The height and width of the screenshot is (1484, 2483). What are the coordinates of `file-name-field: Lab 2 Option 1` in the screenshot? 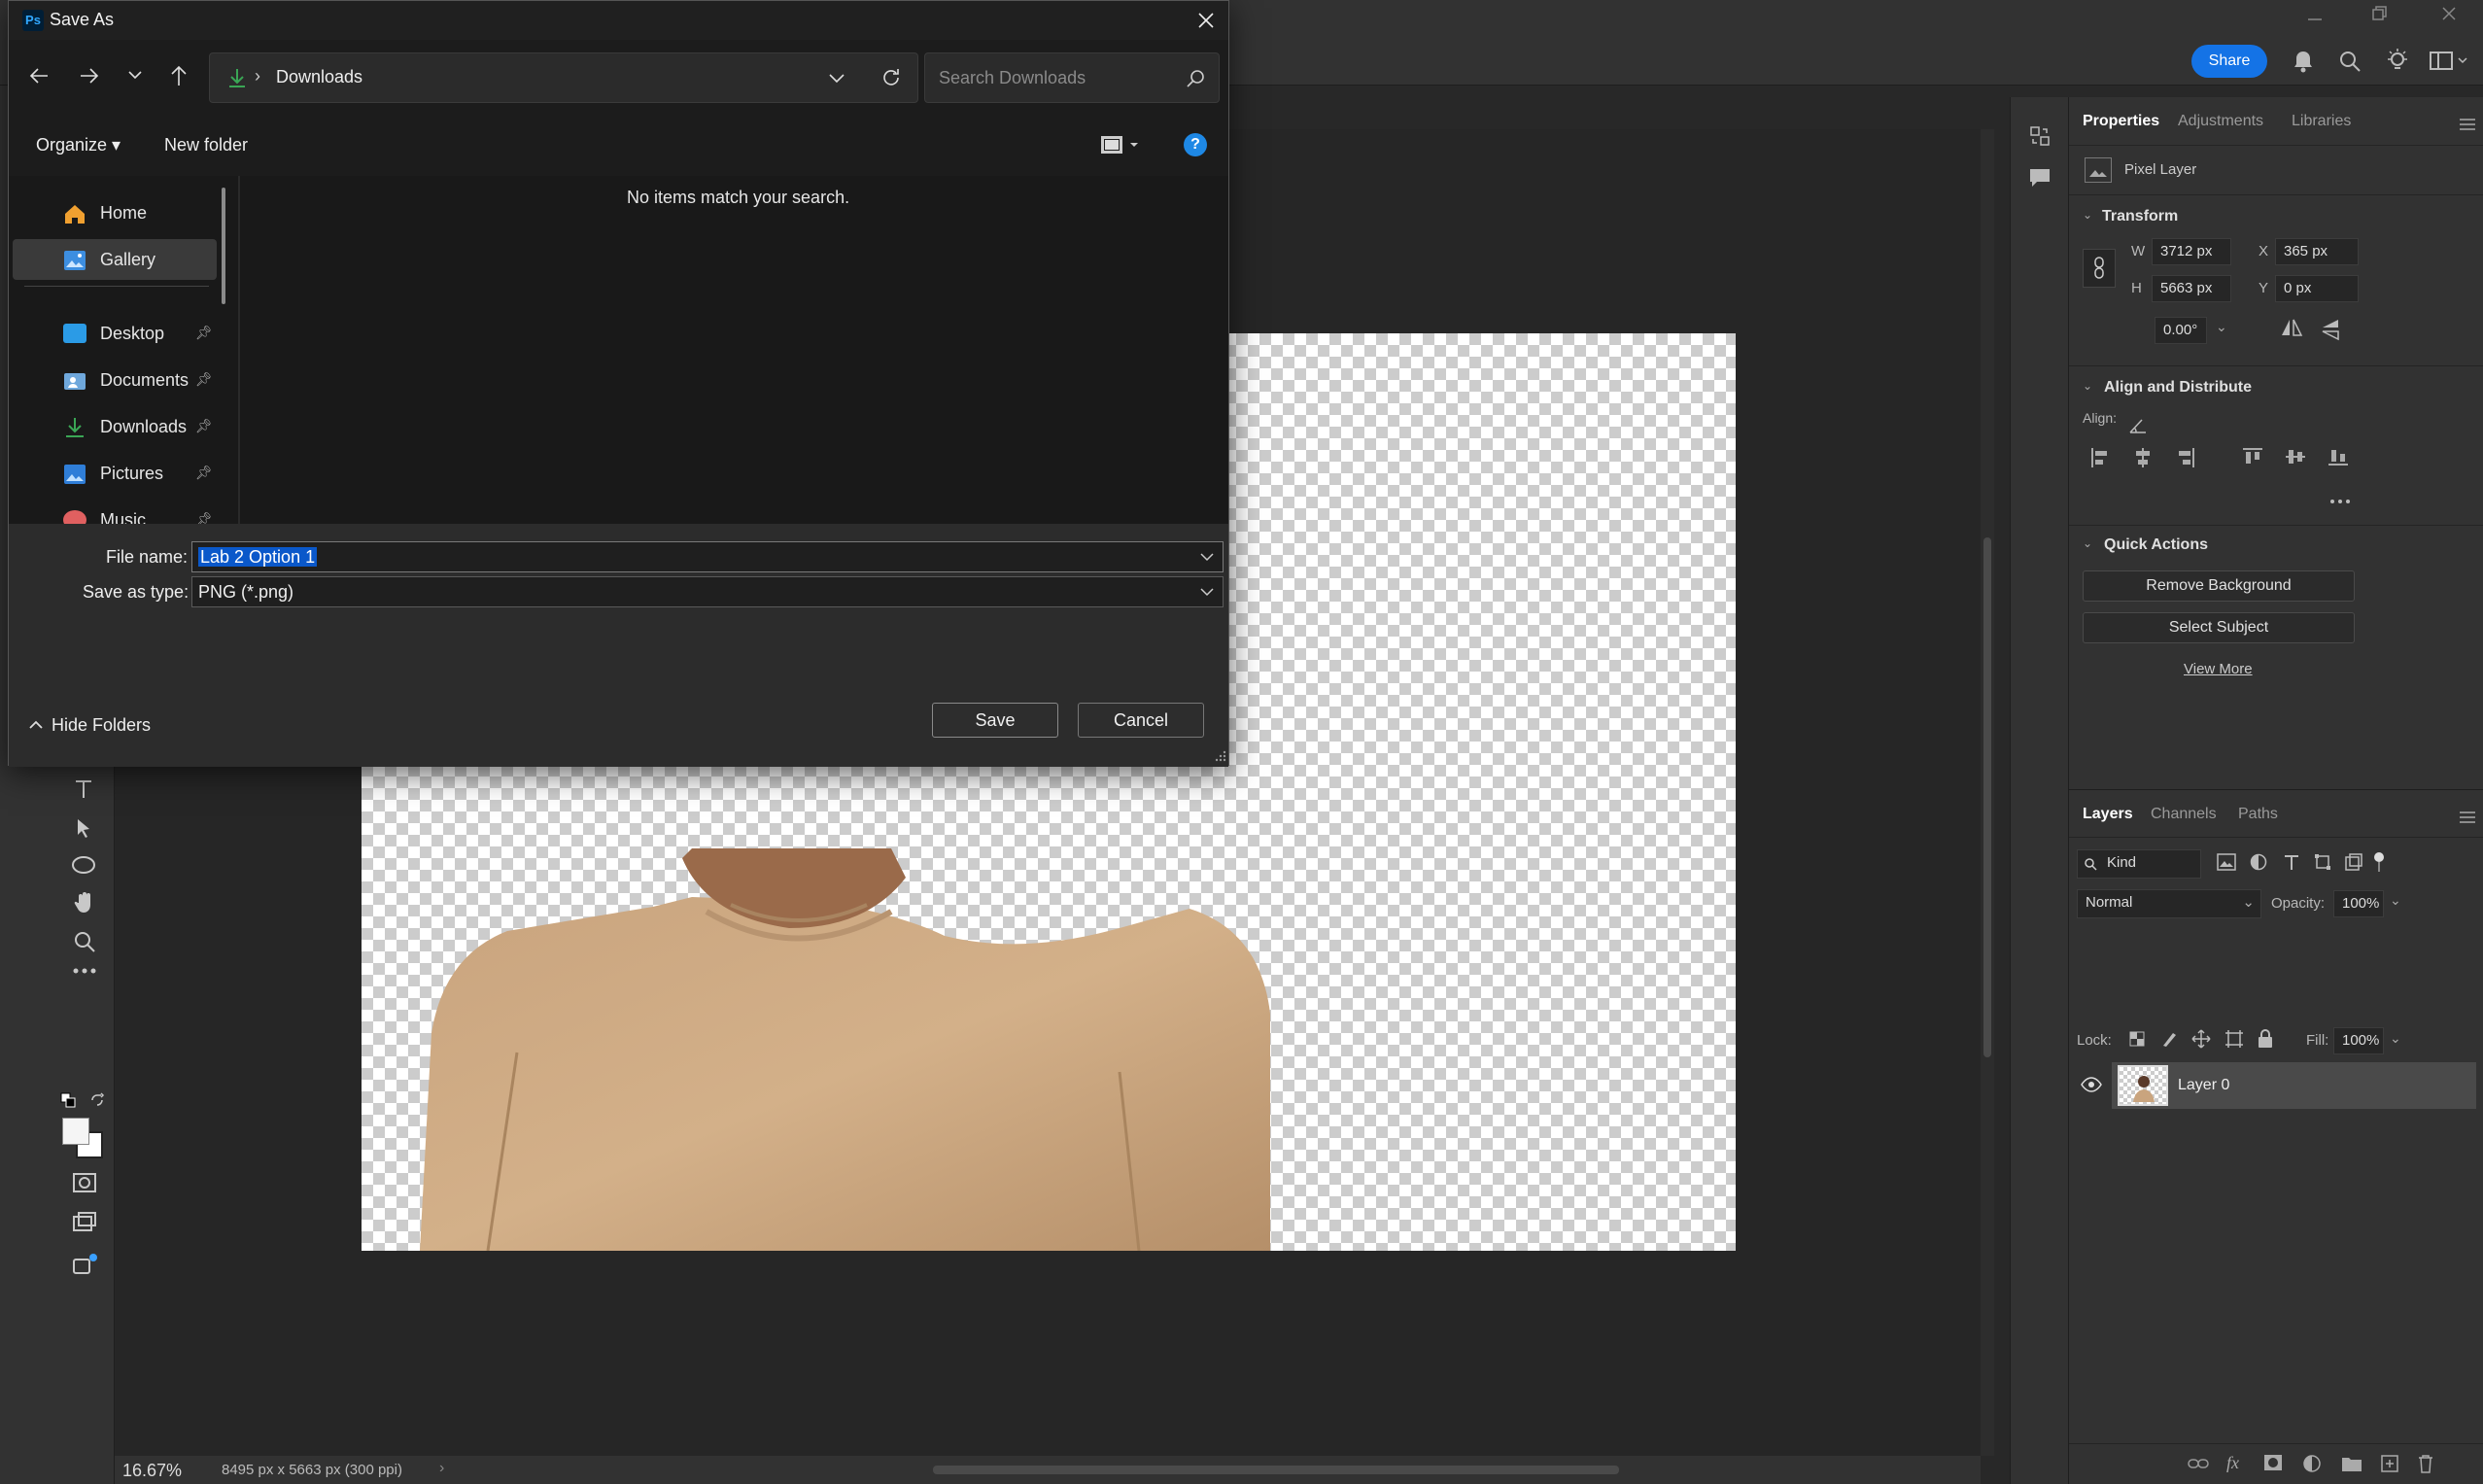 It's located at (707, 556).